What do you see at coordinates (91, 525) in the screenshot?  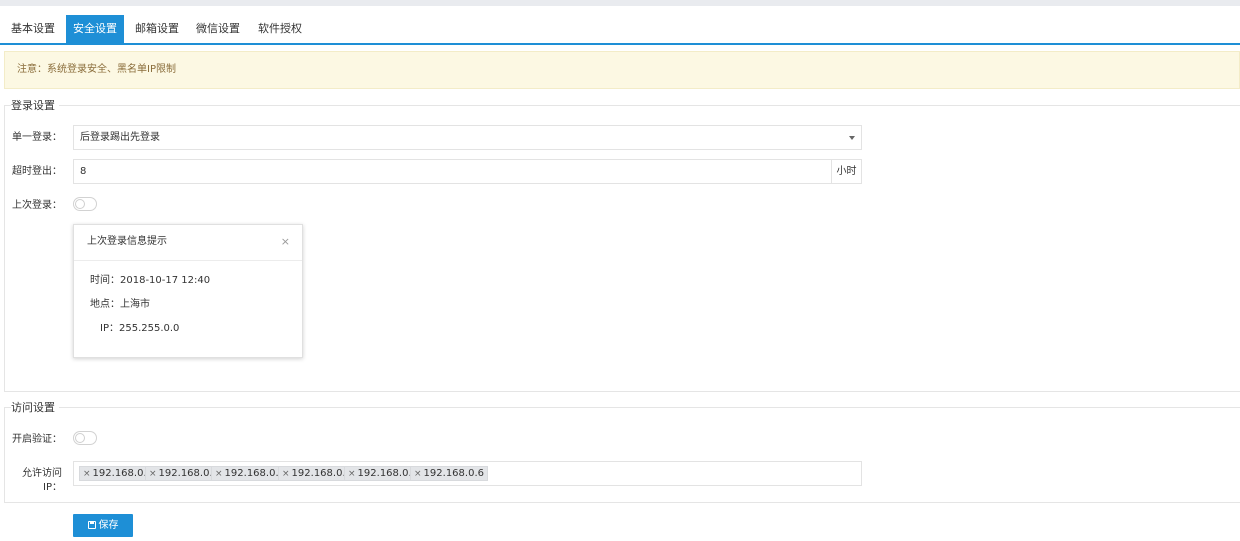 I see `save-icon` at bounding box center [91, 525].